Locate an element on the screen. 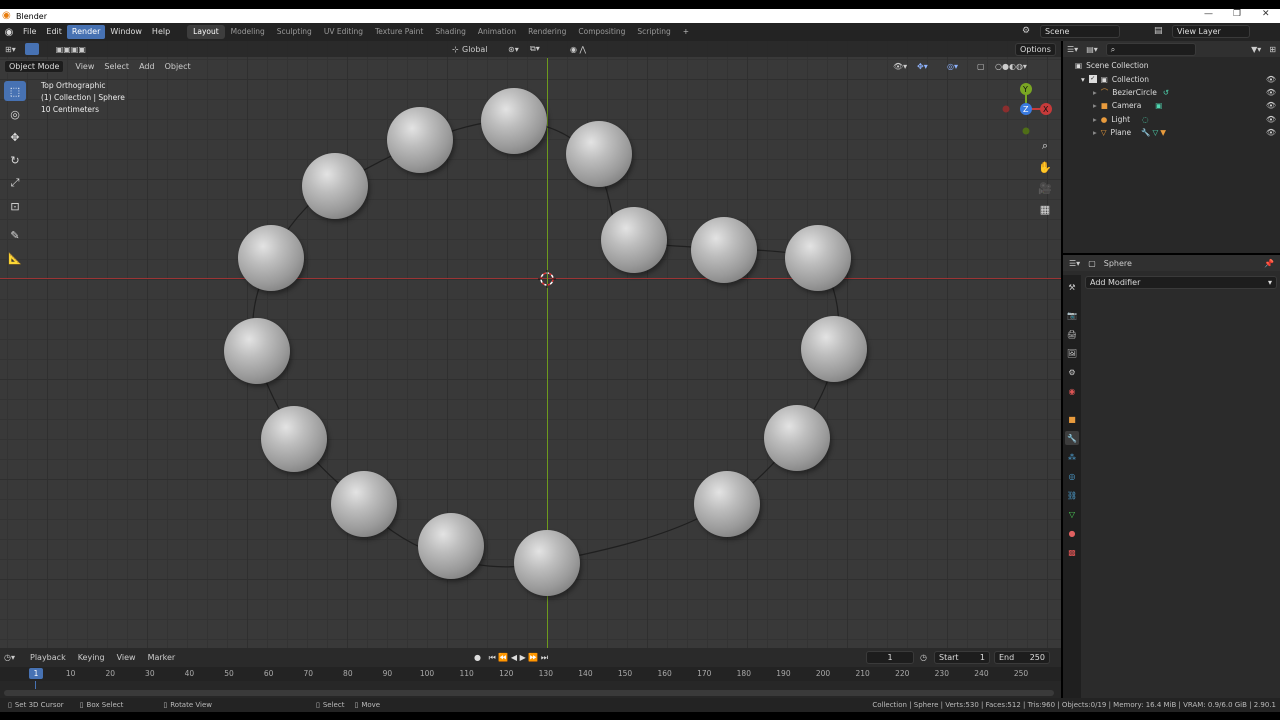 The image size is (1280, 720). outliner-item: ▸ ■ Camera ▣ 👁 is located at coordinates (1171, 105).